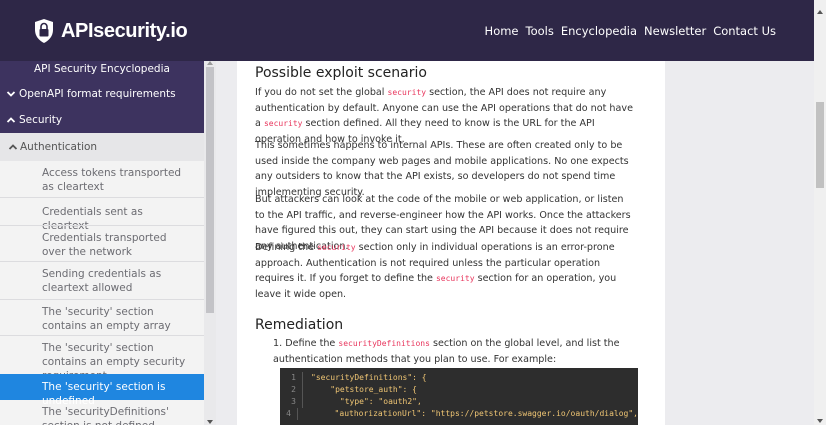 This screenshot has height=425, width=826. Describe the element at coordinates (599, 31) in the screenshot. I see `nav-encyclopedia: Encyclopedia` at that location.